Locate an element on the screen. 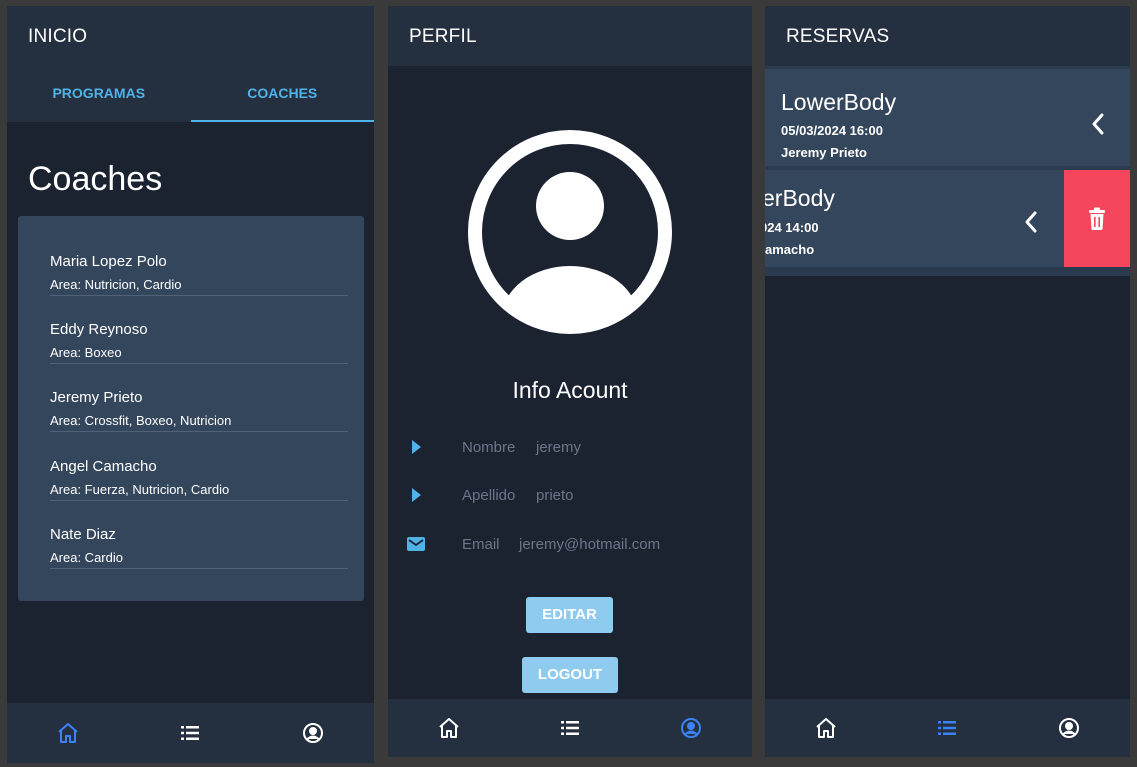 The image size is (1137, 767). trash-icon is located at coordinates (1097, 218).